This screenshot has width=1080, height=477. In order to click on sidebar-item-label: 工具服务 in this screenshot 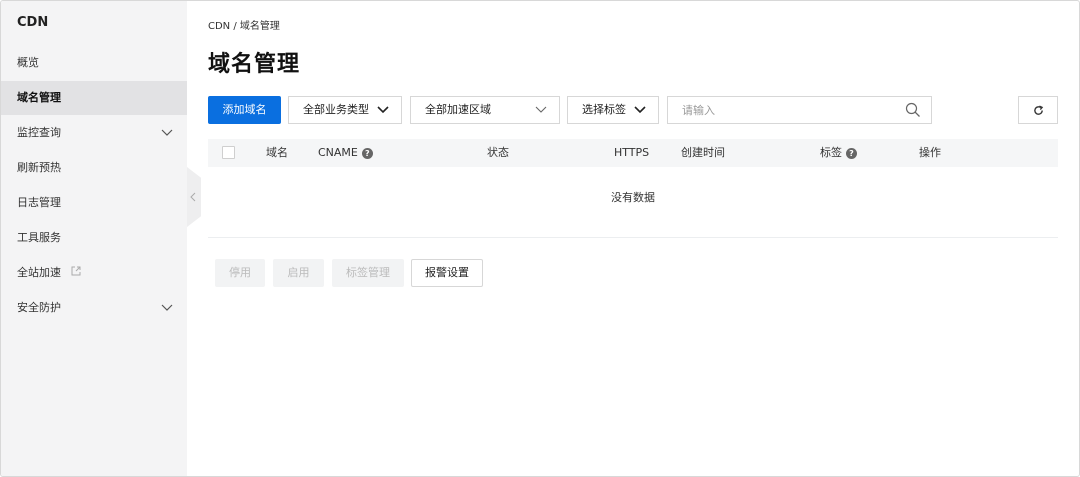, I will do `click(39, 237)`.